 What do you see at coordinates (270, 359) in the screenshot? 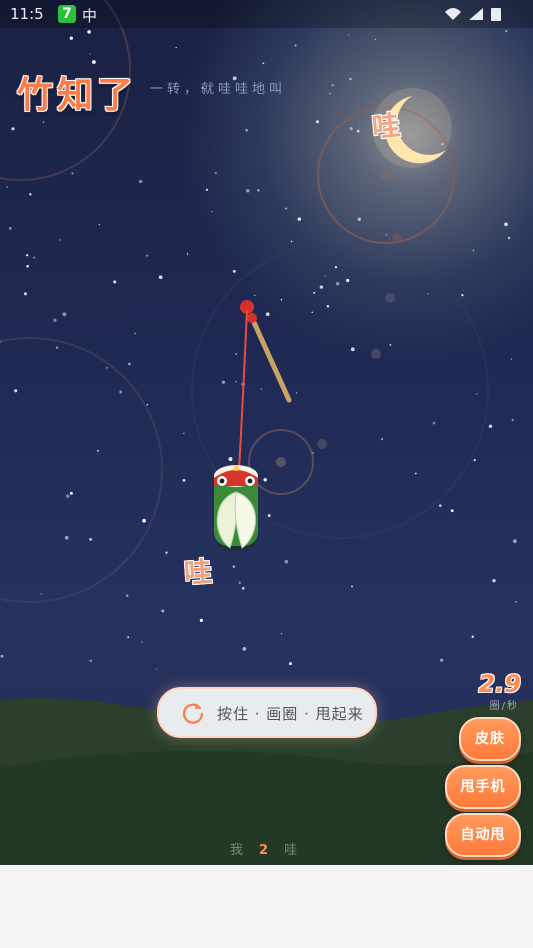
I see `bamboo-stick` at bounding box center [270, 359].